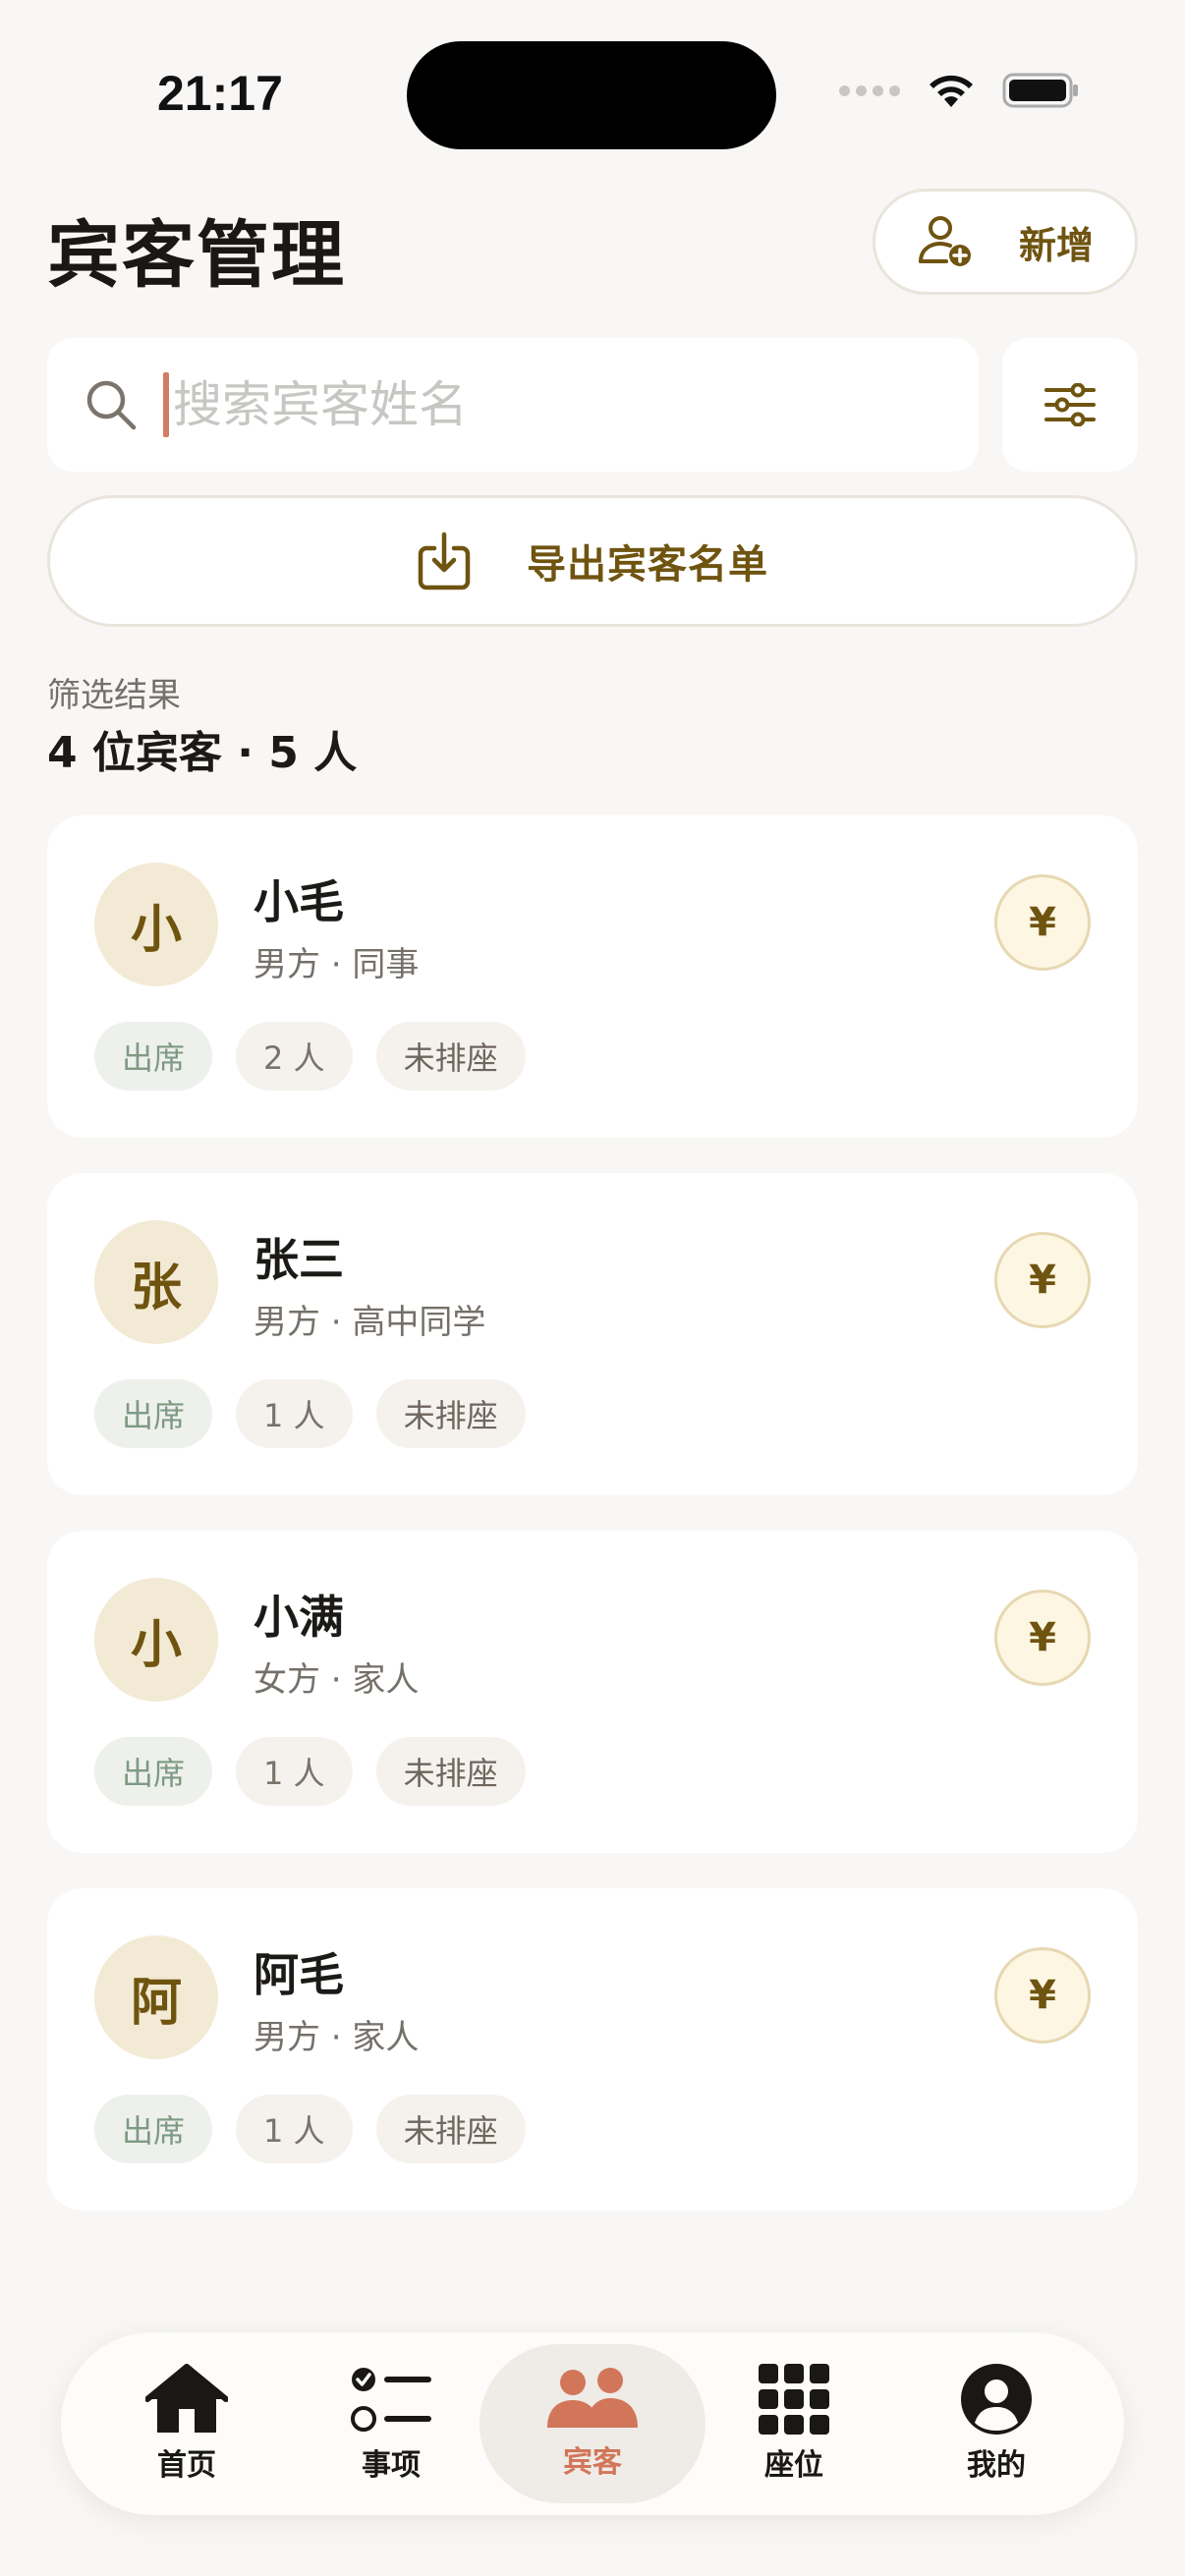 This screenshot has height=2576, width=1185. Describe the element at coordinates (997, 2399) in the screenshot. I see `profile-icon` at that location.